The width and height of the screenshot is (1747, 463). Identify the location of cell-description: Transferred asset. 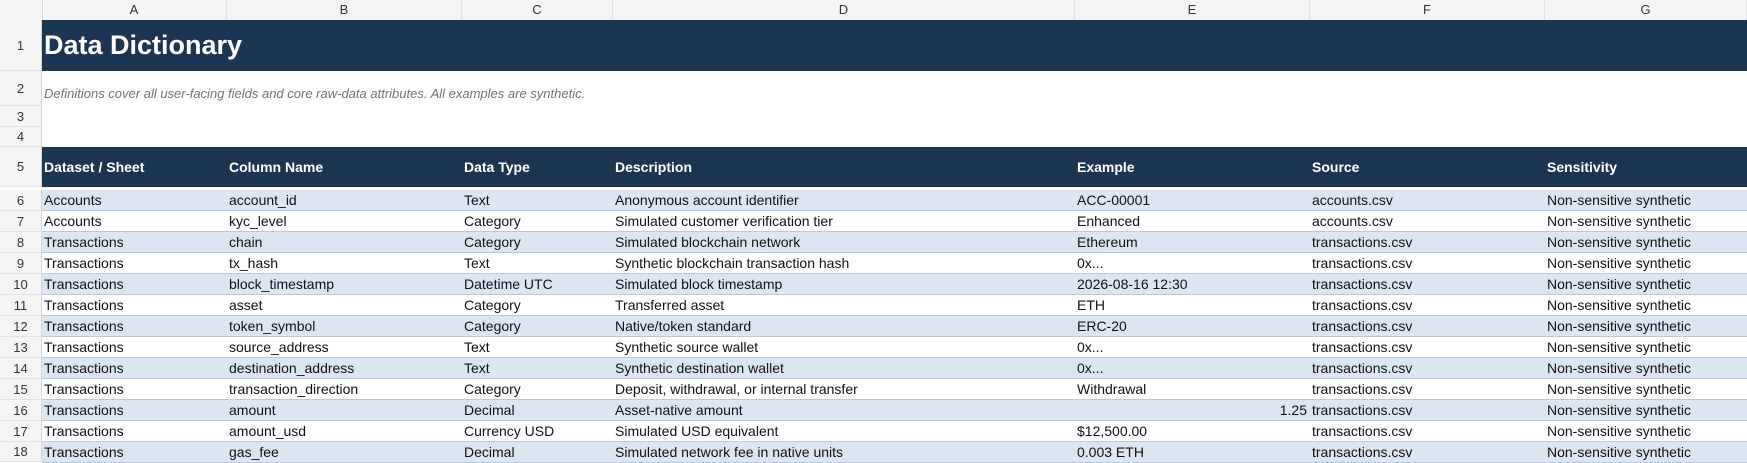
(669, 305).